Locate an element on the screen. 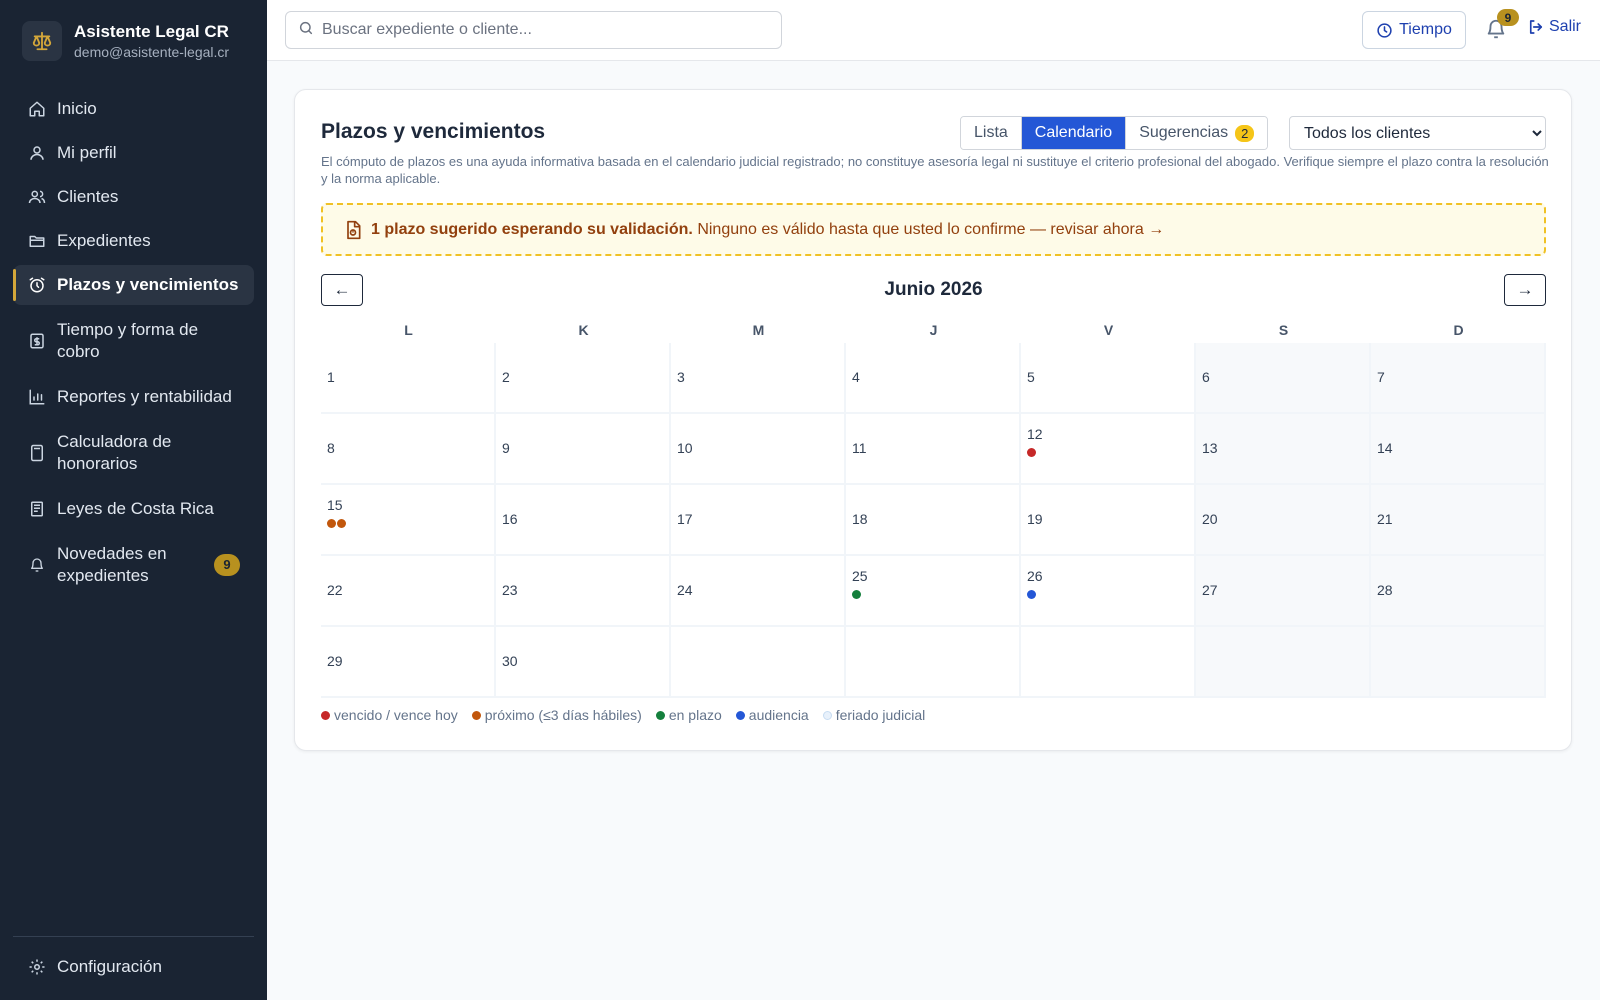 The width and height of the screenshot is (1600, 1000). tab-sugerencias: Sugerencias 2 is located at coordinates (1197, 133).